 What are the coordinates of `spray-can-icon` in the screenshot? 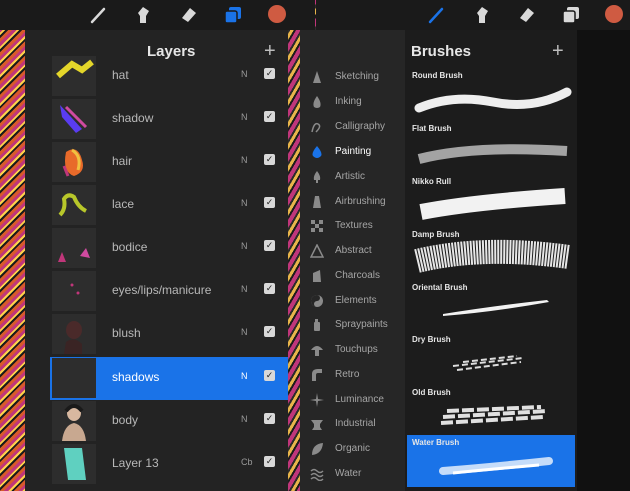 It's located at (317, 325).